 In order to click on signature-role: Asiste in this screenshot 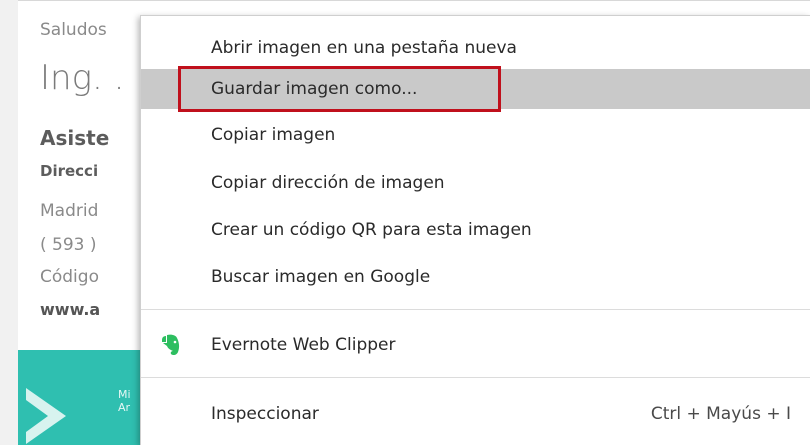, I will do `click(75, 138)`.